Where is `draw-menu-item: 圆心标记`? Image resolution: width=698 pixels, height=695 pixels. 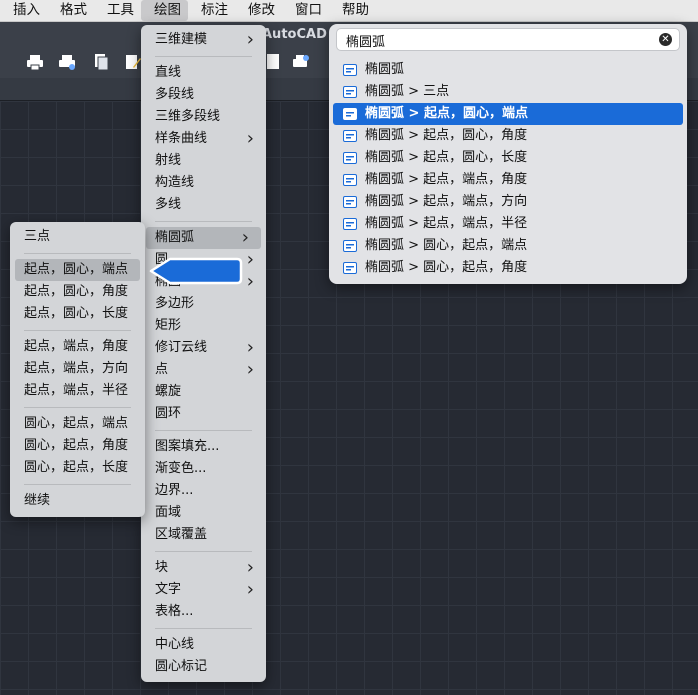 draw-menu-item: 圆心标记 is located at coordinates (203, 667).